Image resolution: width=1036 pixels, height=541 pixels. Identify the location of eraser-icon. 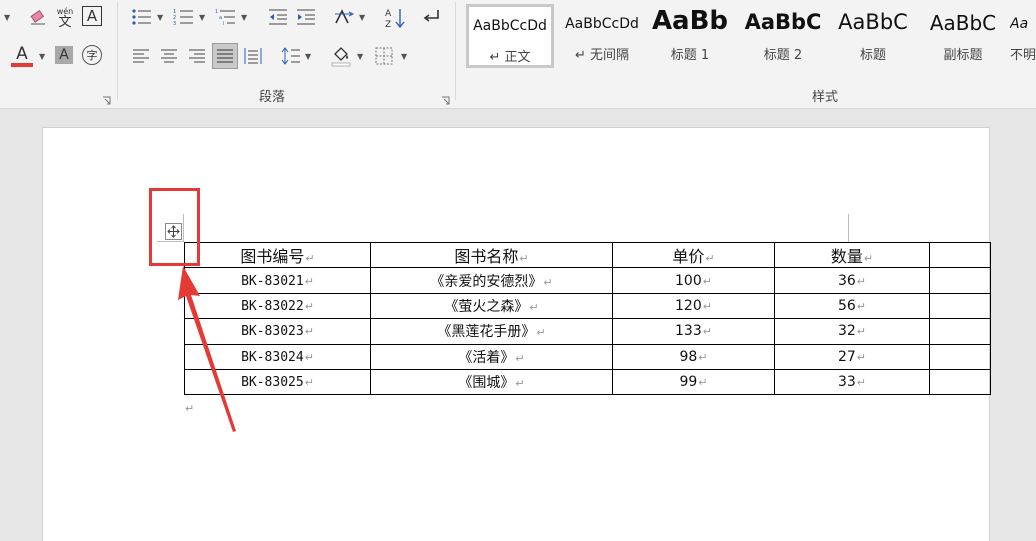
(38, 17).